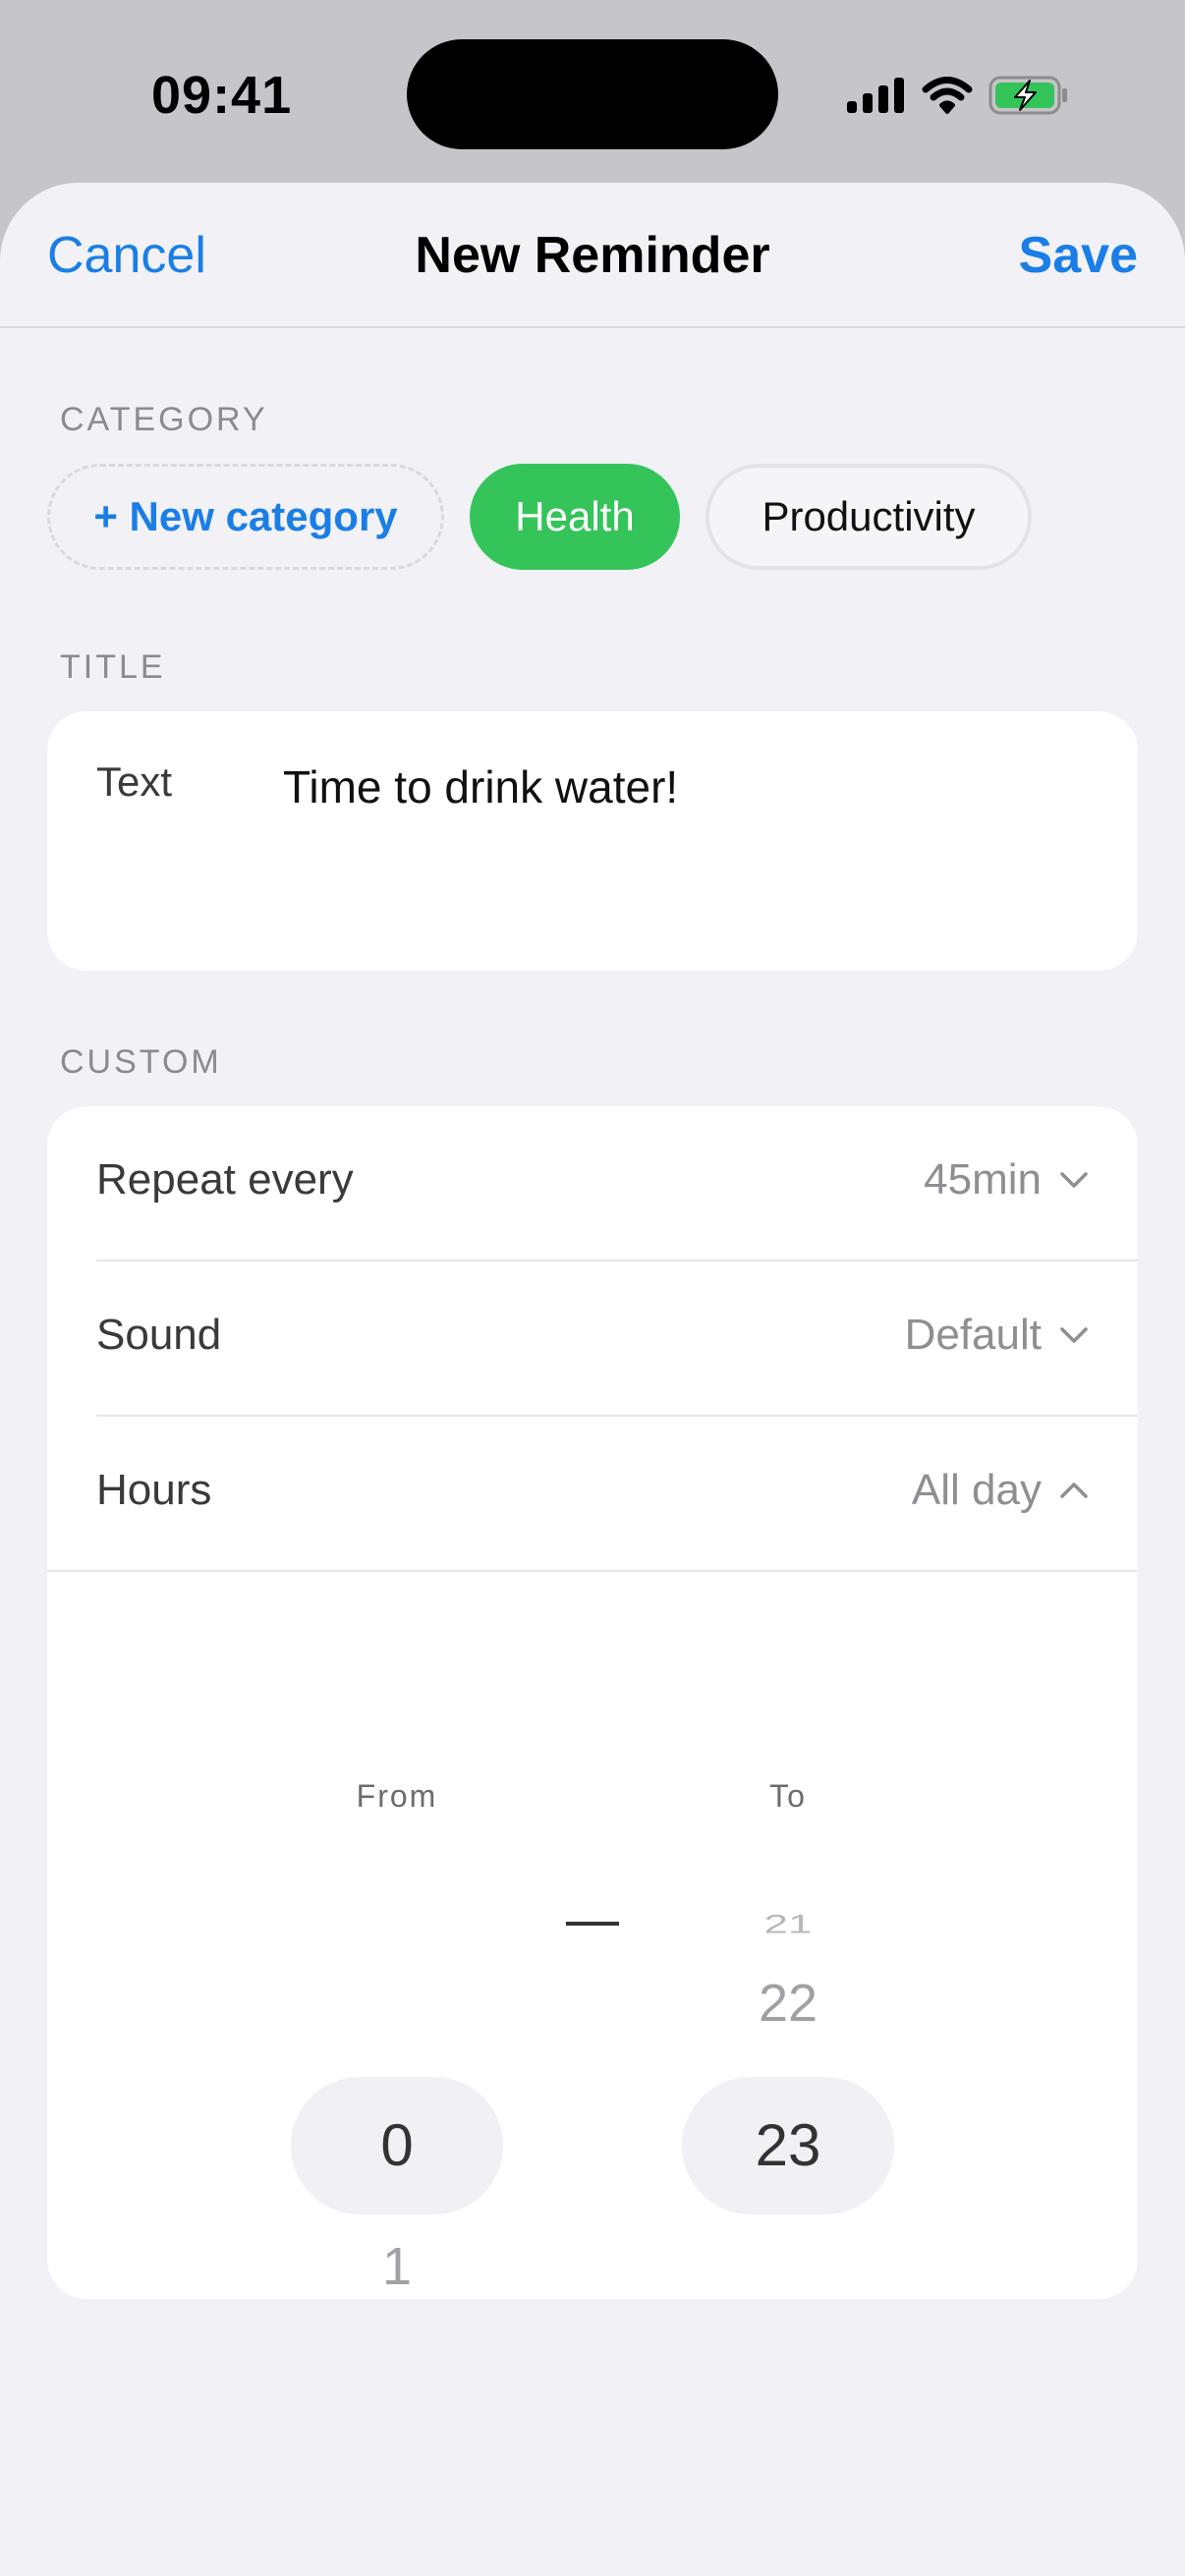  What do you see at coordinates (575, 517) in the screenshot?
I see `category-chip-health: Health` at bounding box center [575, 517].